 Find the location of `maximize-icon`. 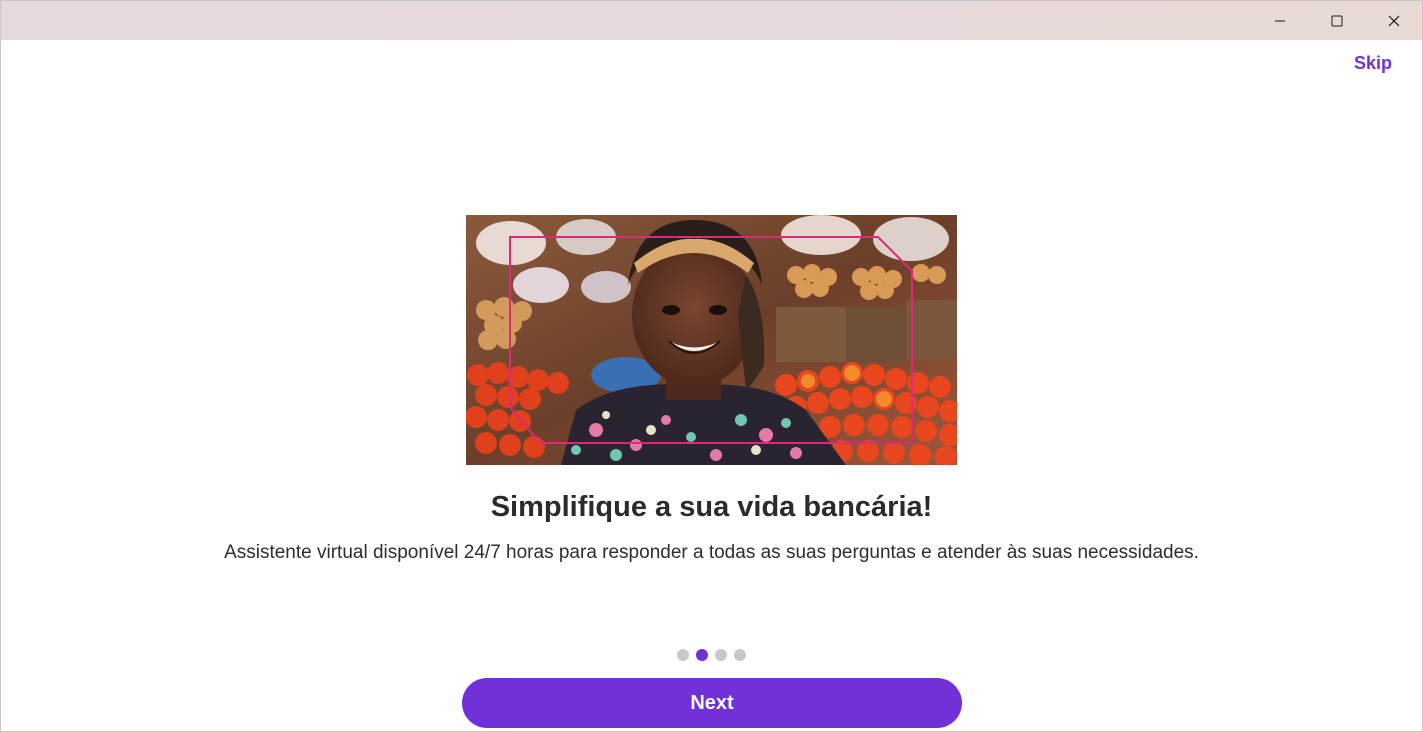

maximize-icon is located at coordinates (1336, 20).